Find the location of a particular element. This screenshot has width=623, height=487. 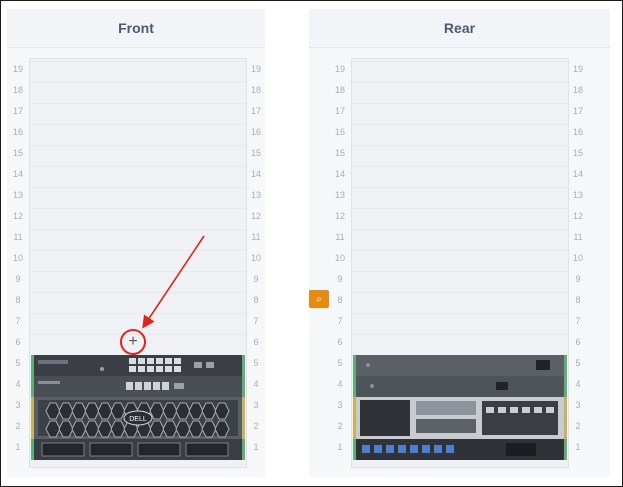

front-device-dell-server: DELL is located at coordinates (138, 418).